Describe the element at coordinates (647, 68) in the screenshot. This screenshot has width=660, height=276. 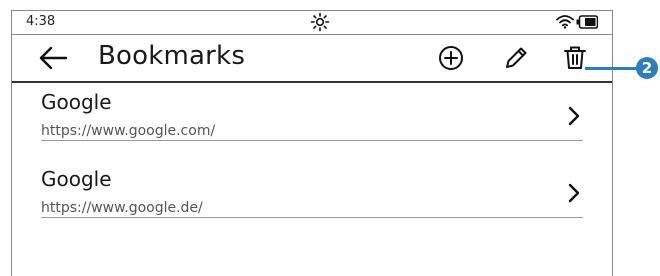
I see `callout-badge: 2` at that location.